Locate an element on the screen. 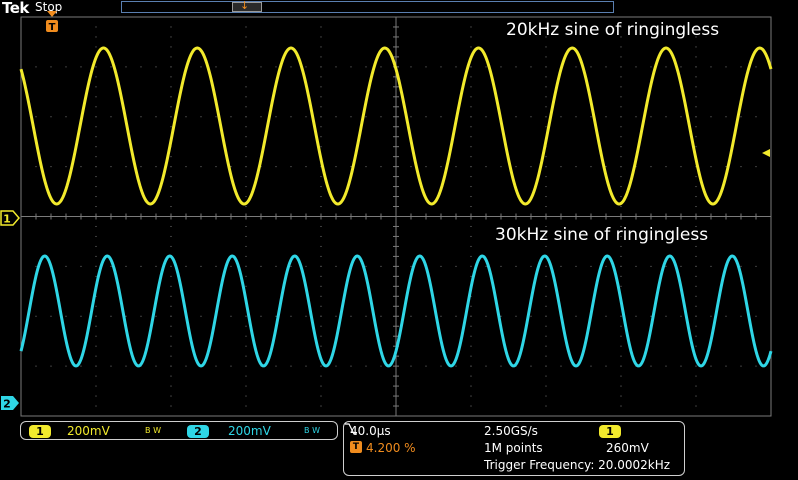 This screenshot has height=480, width=798. trigger-position-percent: 4.200 % is located at coordinates (391, 448).